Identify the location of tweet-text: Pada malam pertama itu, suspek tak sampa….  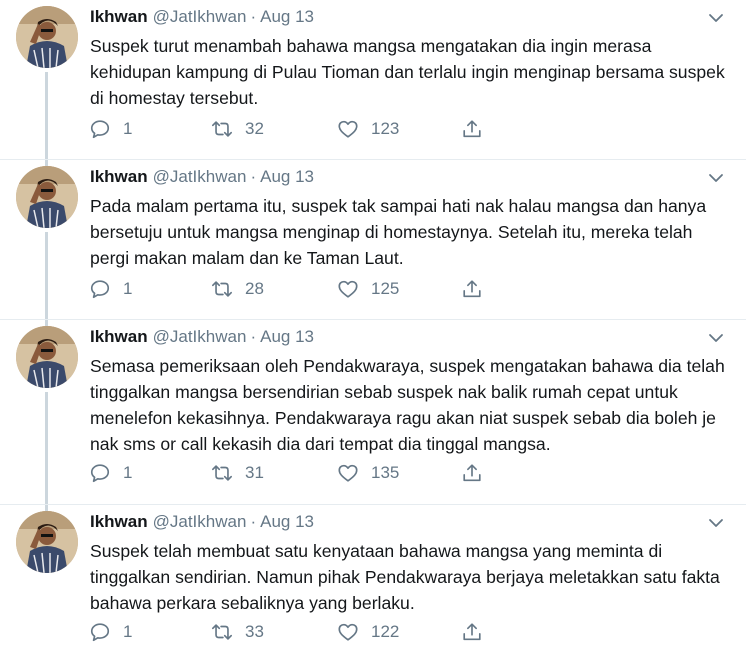
(398, 232).